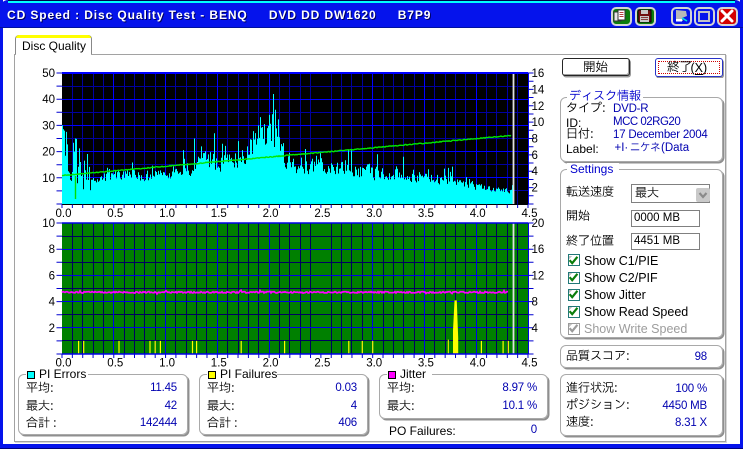 The width and height of the screenshot is (743, 449). I want to click on svg-text: 1.5, so click(219, 214).